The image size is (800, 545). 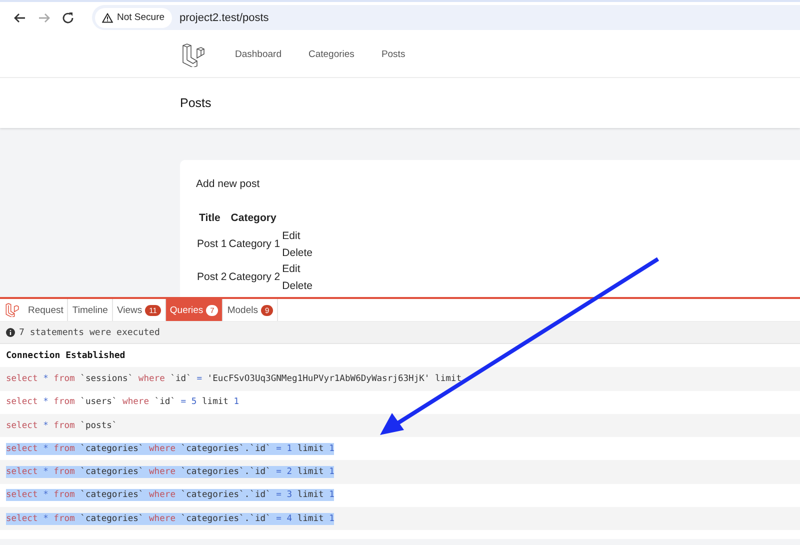 I want to click on nav-link: Posts, so click(x=393, y=55).